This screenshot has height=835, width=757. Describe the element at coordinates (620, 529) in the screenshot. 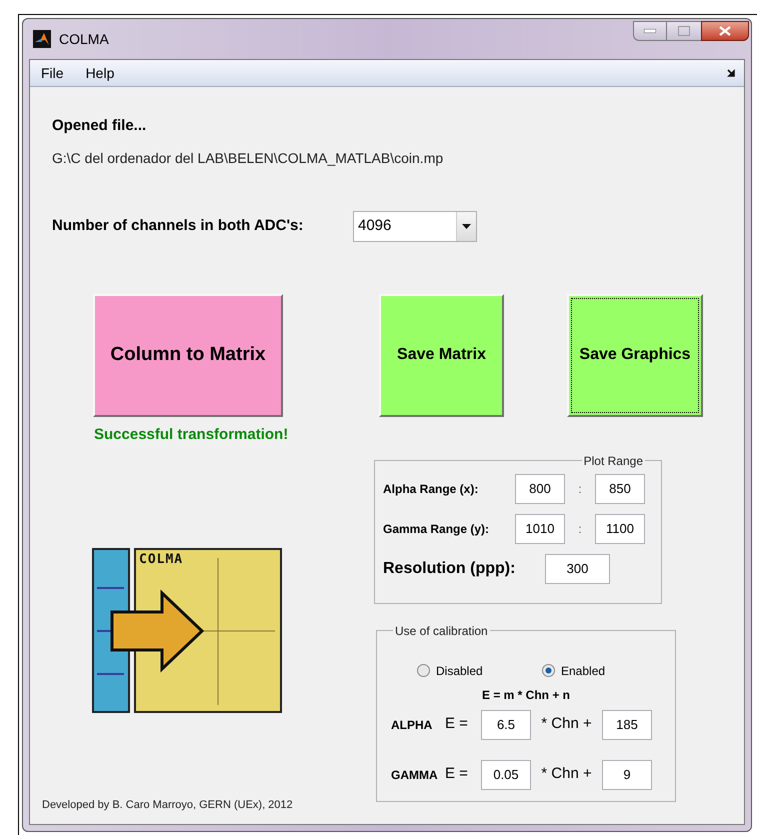

I see `input-field: 1100` at that location.